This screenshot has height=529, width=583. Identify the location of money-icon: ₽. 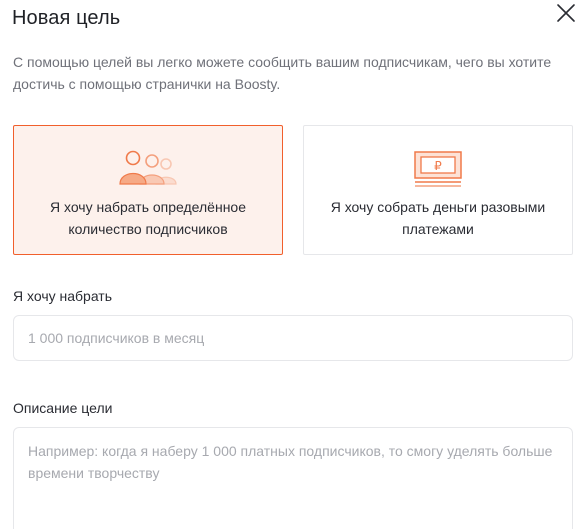
(438, 169).